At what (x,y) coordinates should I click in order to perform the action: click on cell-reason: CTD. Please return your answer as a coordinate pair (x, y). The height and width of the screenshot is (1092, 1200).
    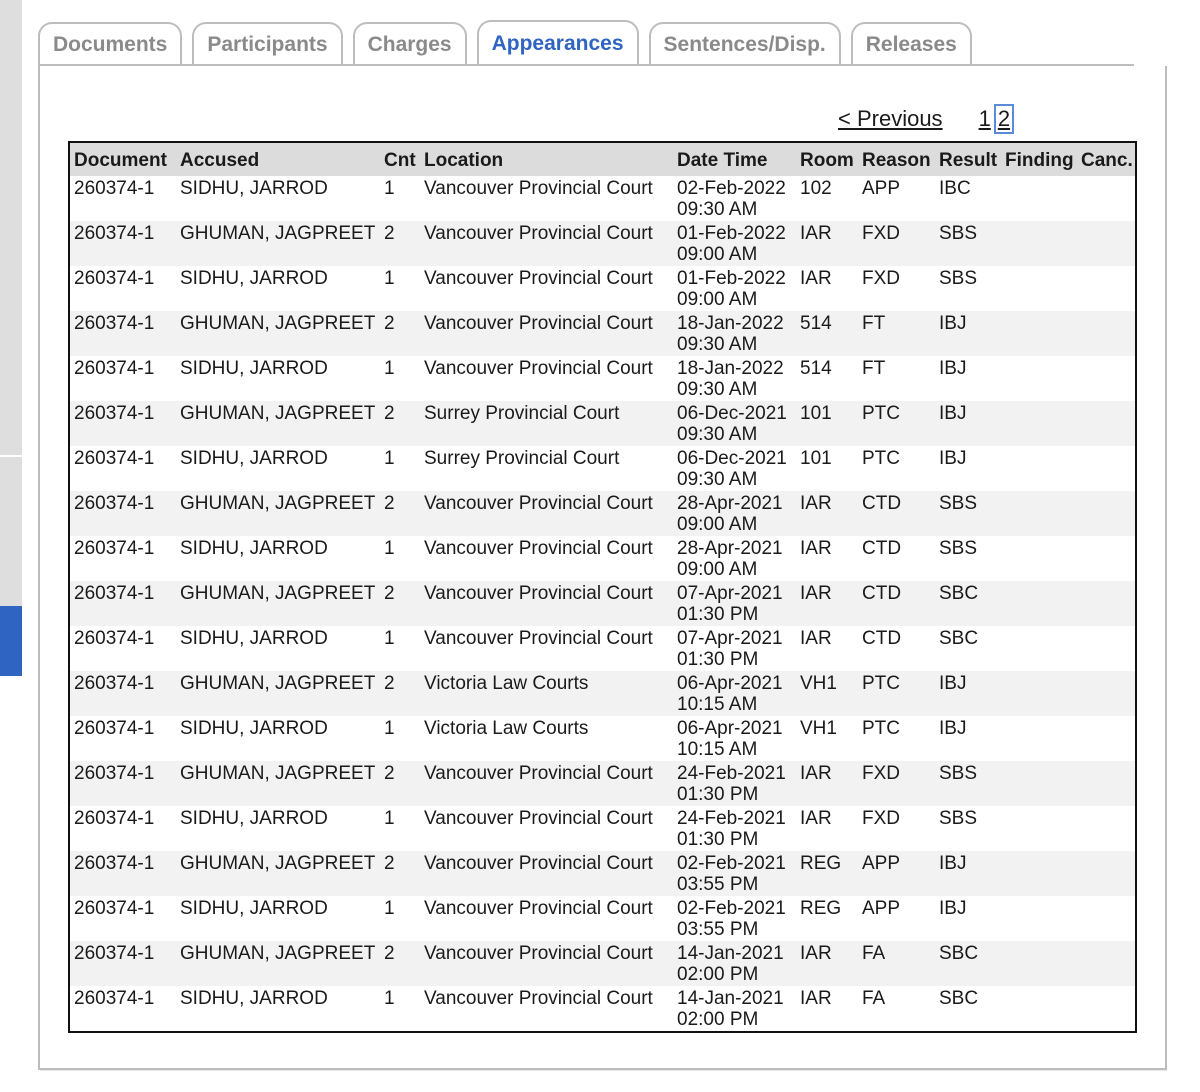
    Looking at the image, I should click on (896, 648).